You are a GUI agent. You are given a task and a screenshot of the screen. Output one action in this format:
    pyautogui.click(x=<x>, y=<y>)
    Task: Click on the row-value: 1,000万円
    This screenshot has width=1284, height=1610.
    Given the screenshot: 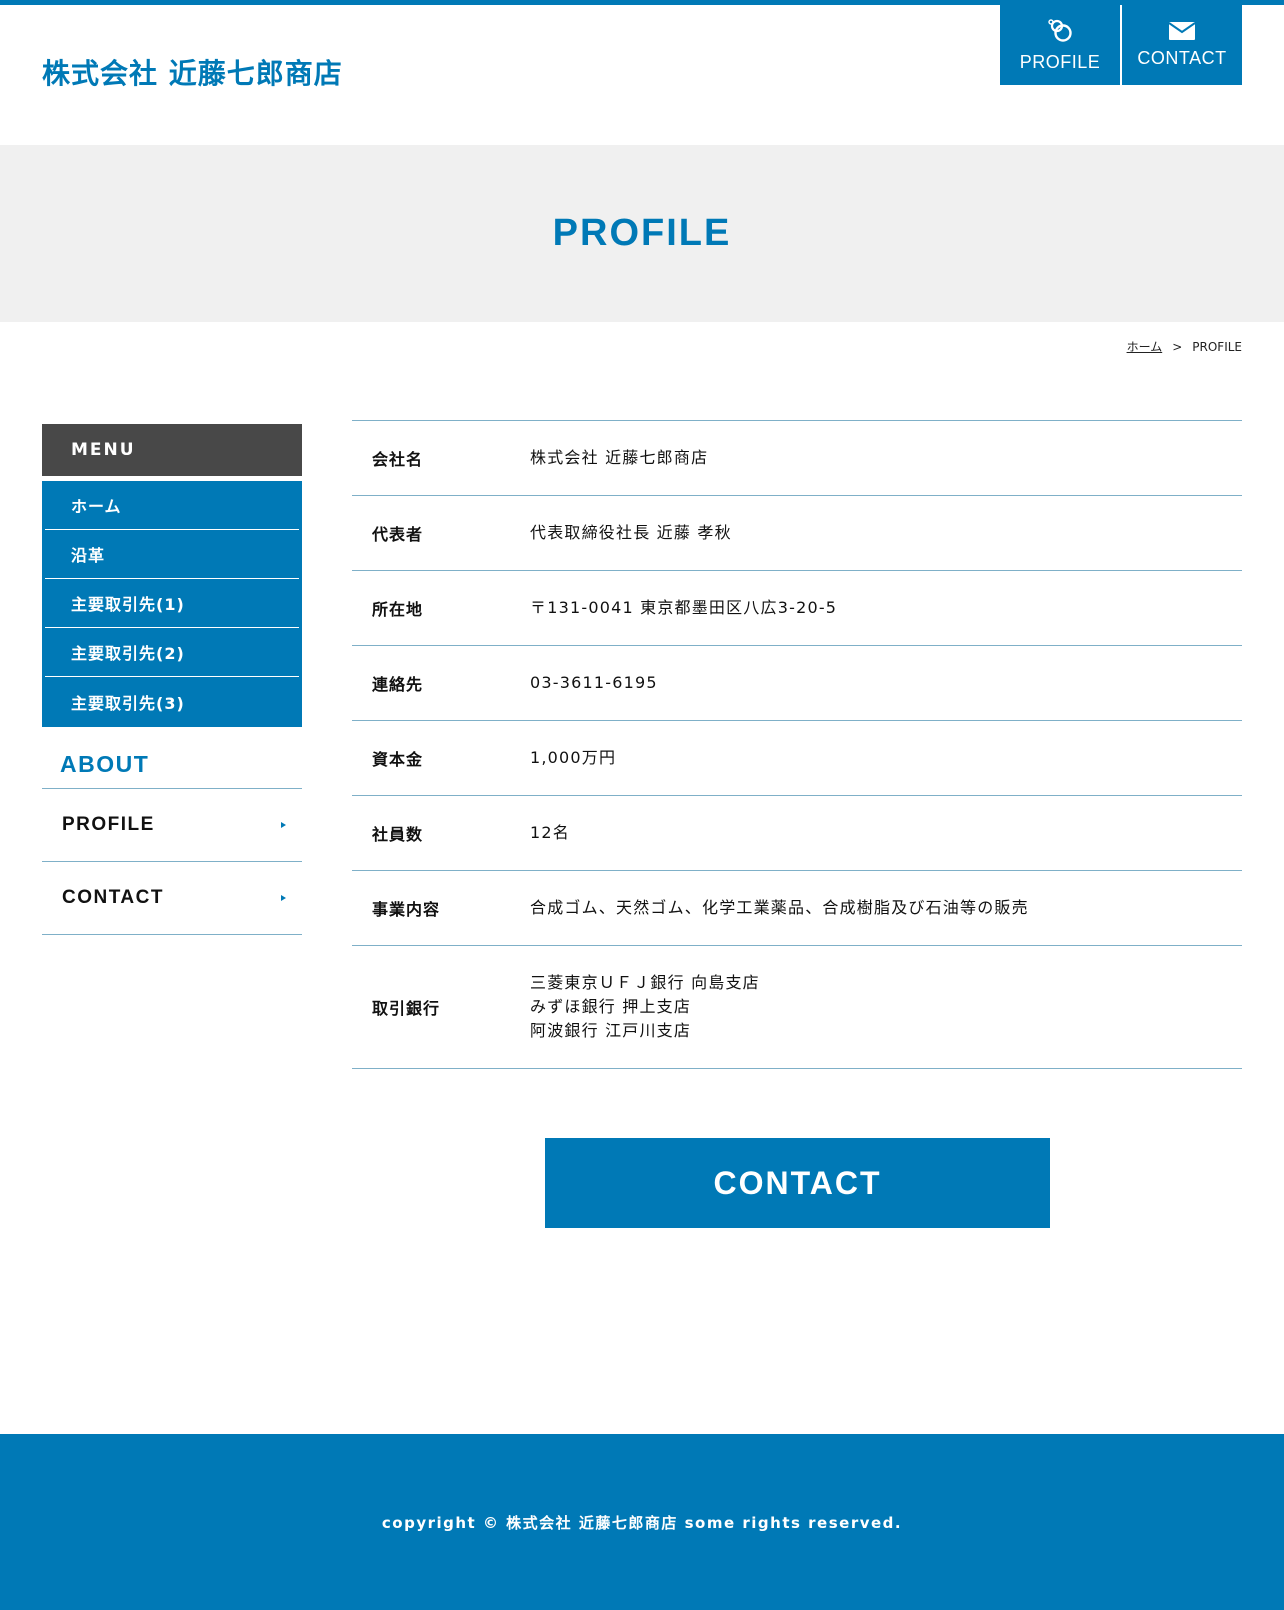 What is the action you would take?
    pyautogui.click(x=573, y=757)
    